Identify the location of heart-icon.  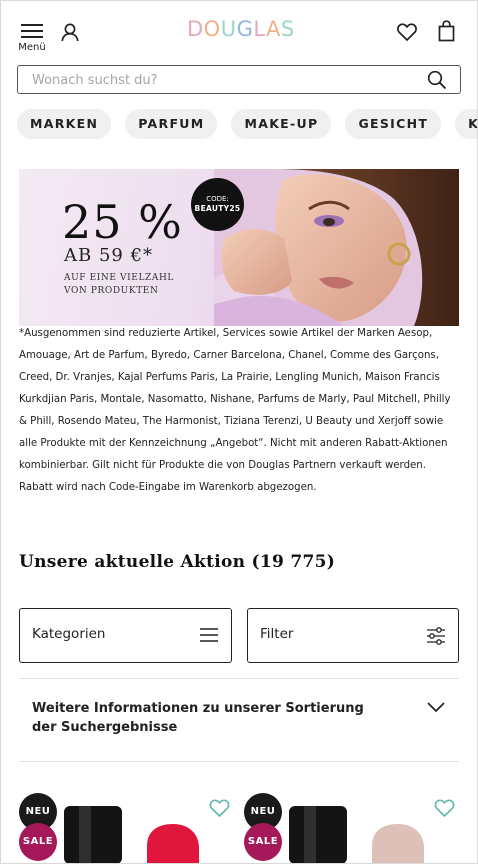
(407, 32).